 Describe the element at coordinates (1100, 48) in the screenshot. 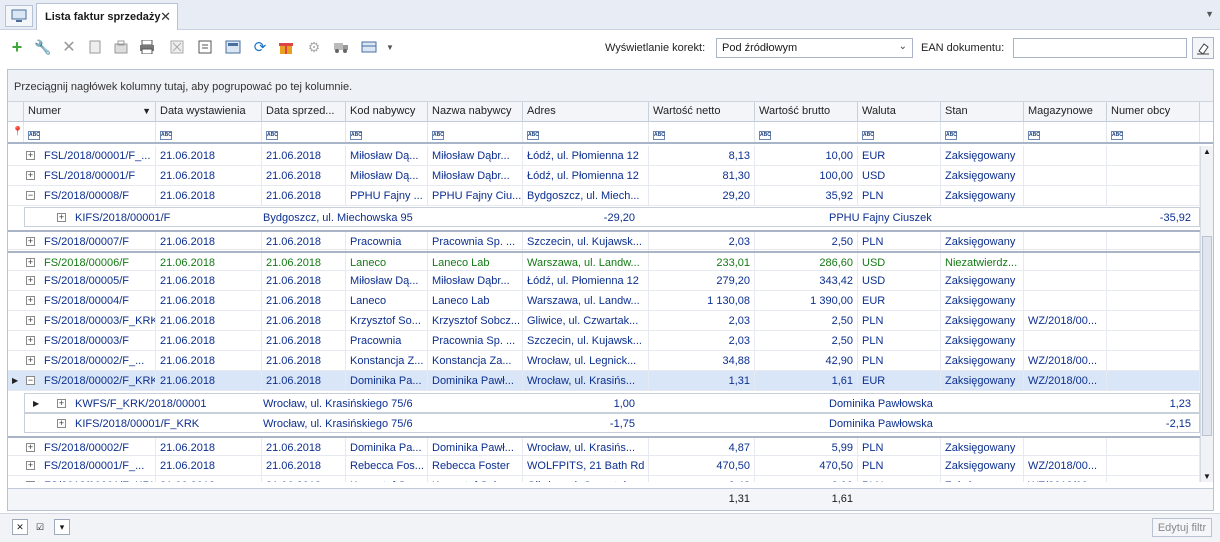

I see `ean-input` at that location.